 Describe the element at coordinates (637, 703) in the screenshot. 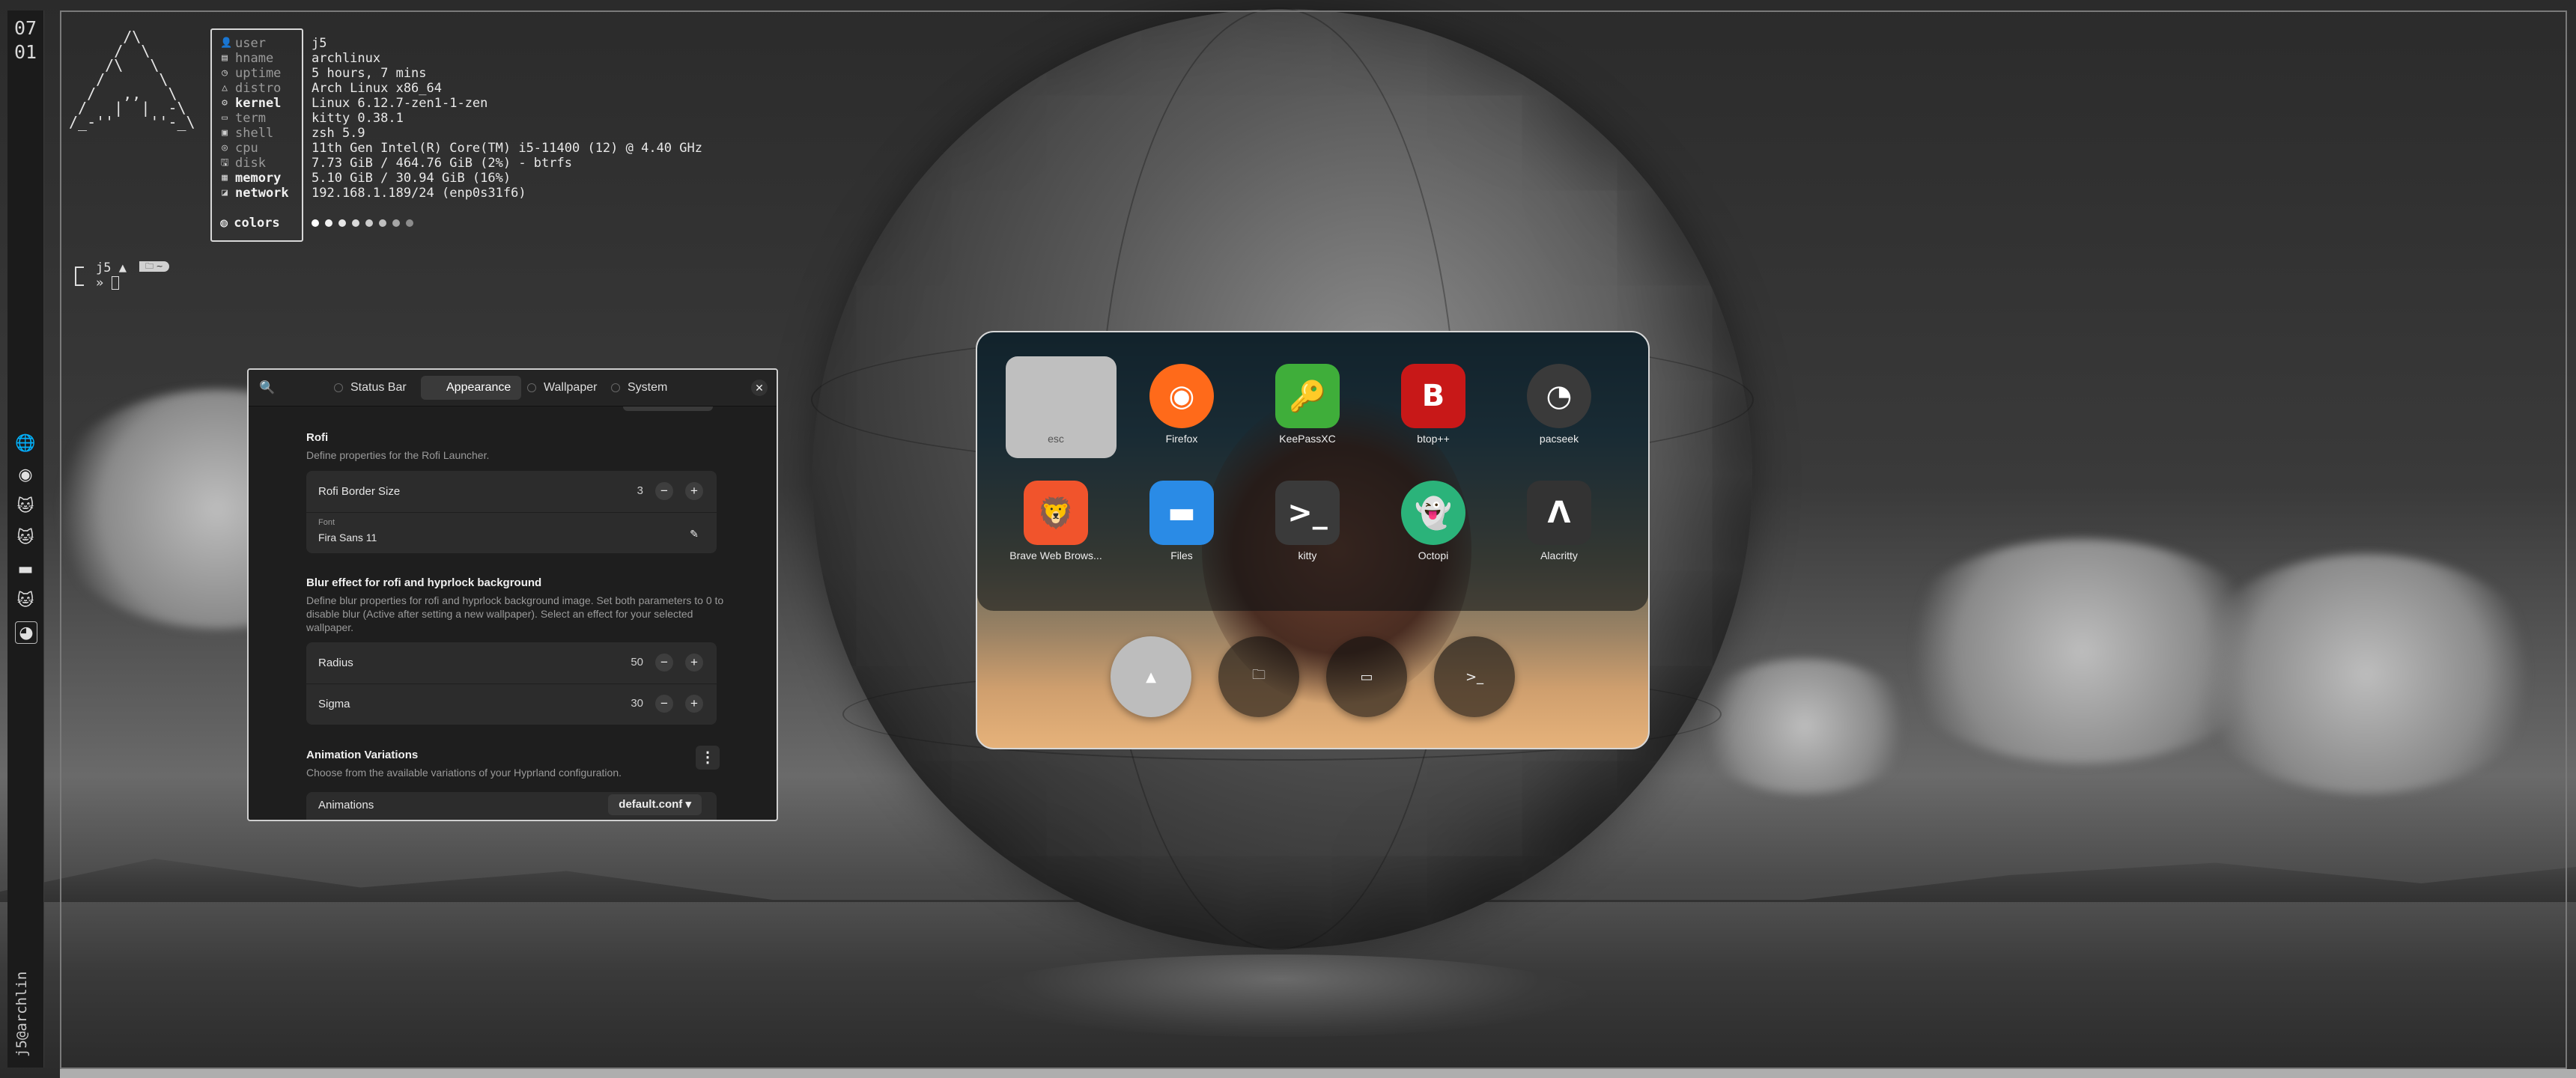

I see `sigma-value: 30` at that location.